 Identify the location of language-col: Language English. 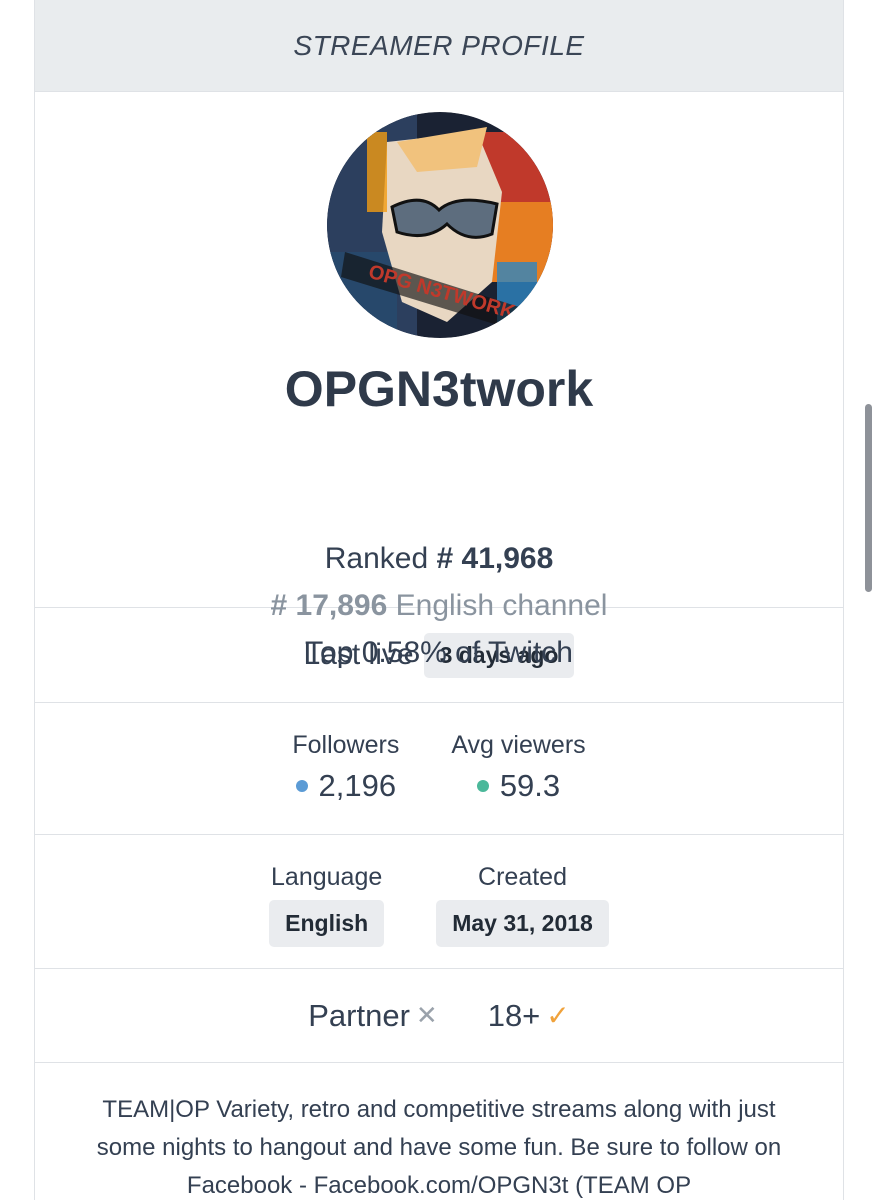
(327, 915).